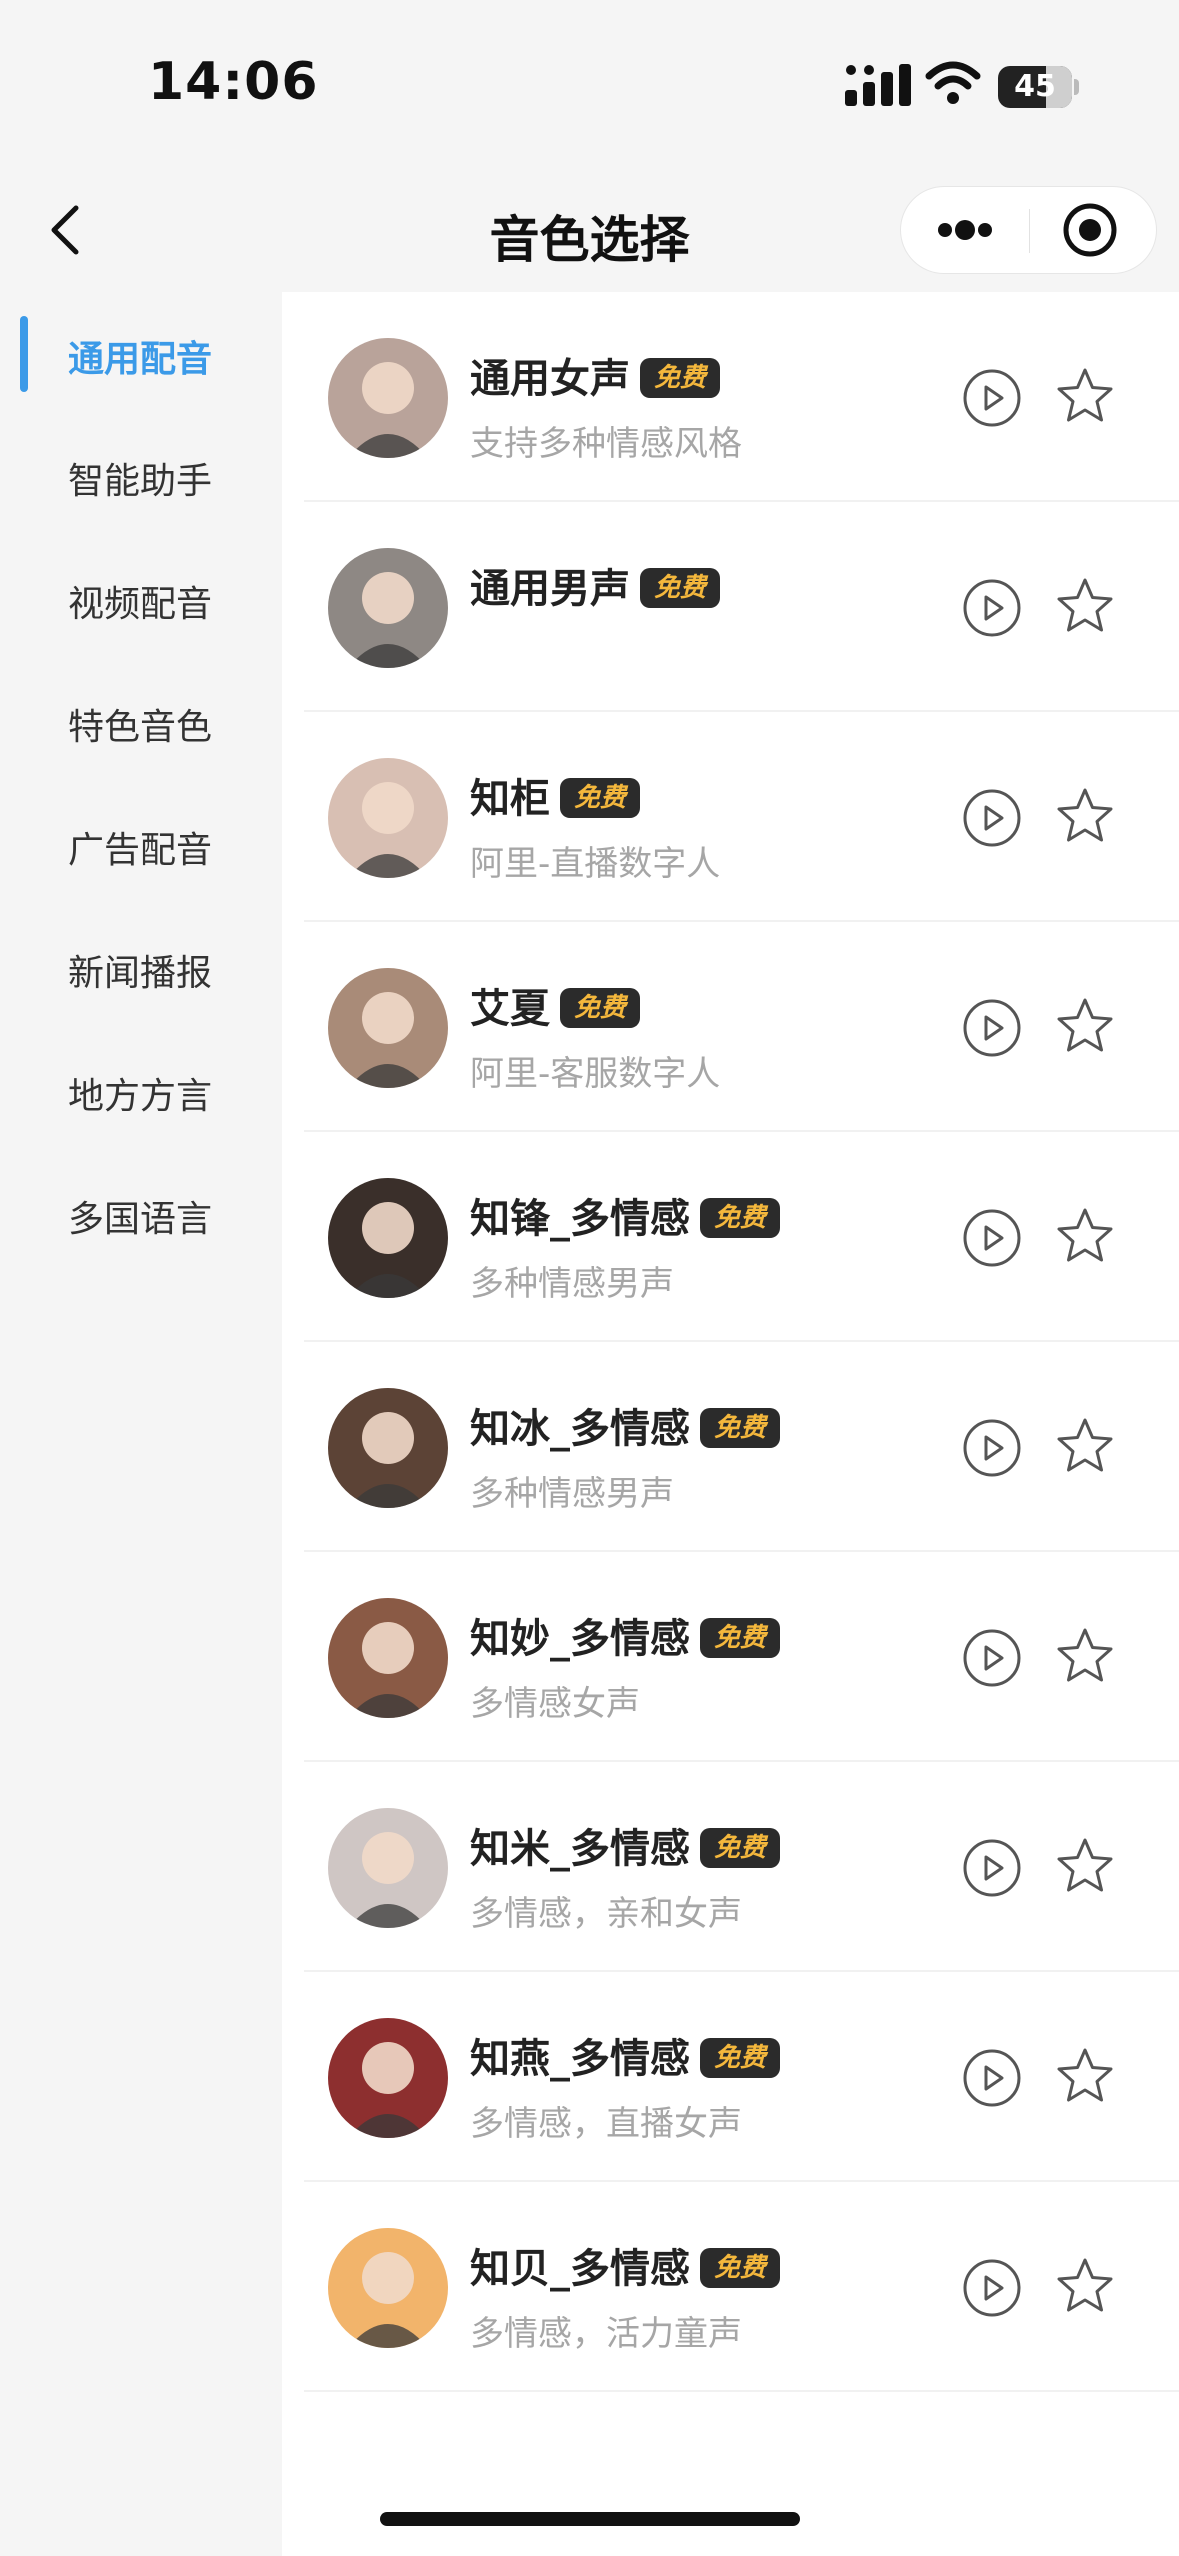 This screenshot has width=1179, height=2556. I want to click on voice-row: 知燕_多情感 免费多情感，直播女声, so click(730, 2077).